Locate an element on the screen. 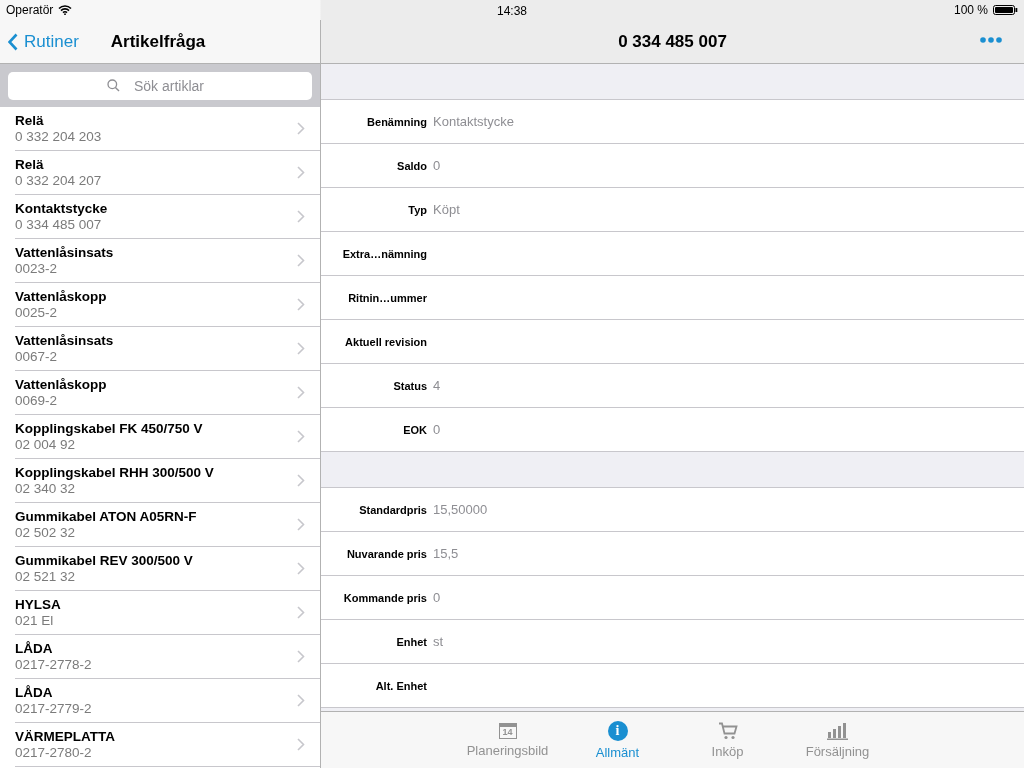 The height and width of the screenshot is (768, 1024). field-label: Ritnin…ummer is located at coordinates (387, 297).